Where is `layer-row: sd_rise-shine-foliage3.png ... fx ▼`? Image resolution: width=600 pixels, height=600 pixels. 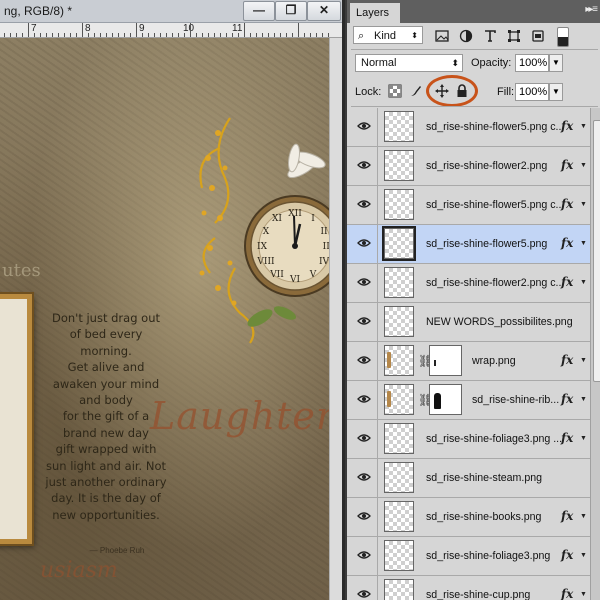
layer-row: sd_rise-shine-foliage3.png ... fx ▼ is located at coordinates (468, 439).